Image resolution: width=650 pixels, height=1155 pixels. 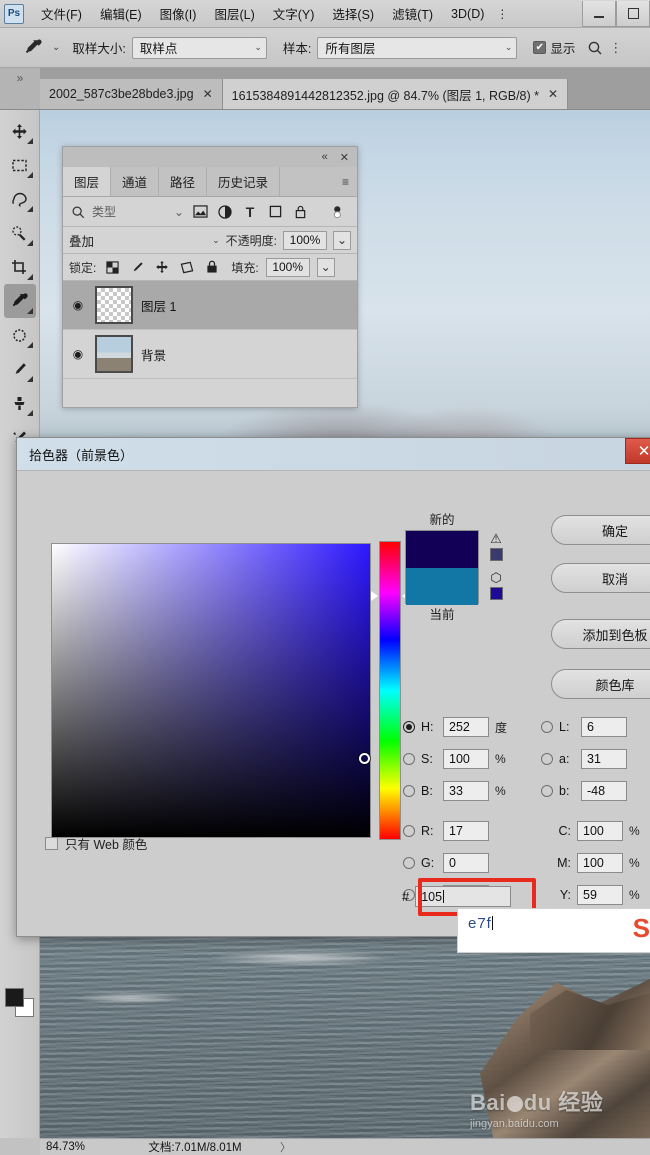 What do you see at coordinates (604, 727) in the screenshot?
I see `lightness-input: 6` at bounding box center [604, 727].